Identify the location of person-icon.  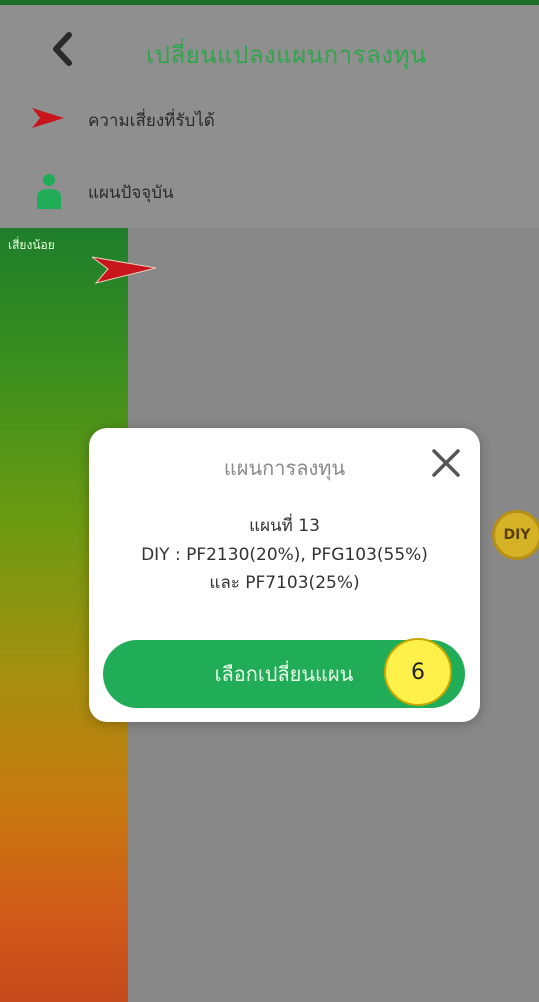
(49, 193).